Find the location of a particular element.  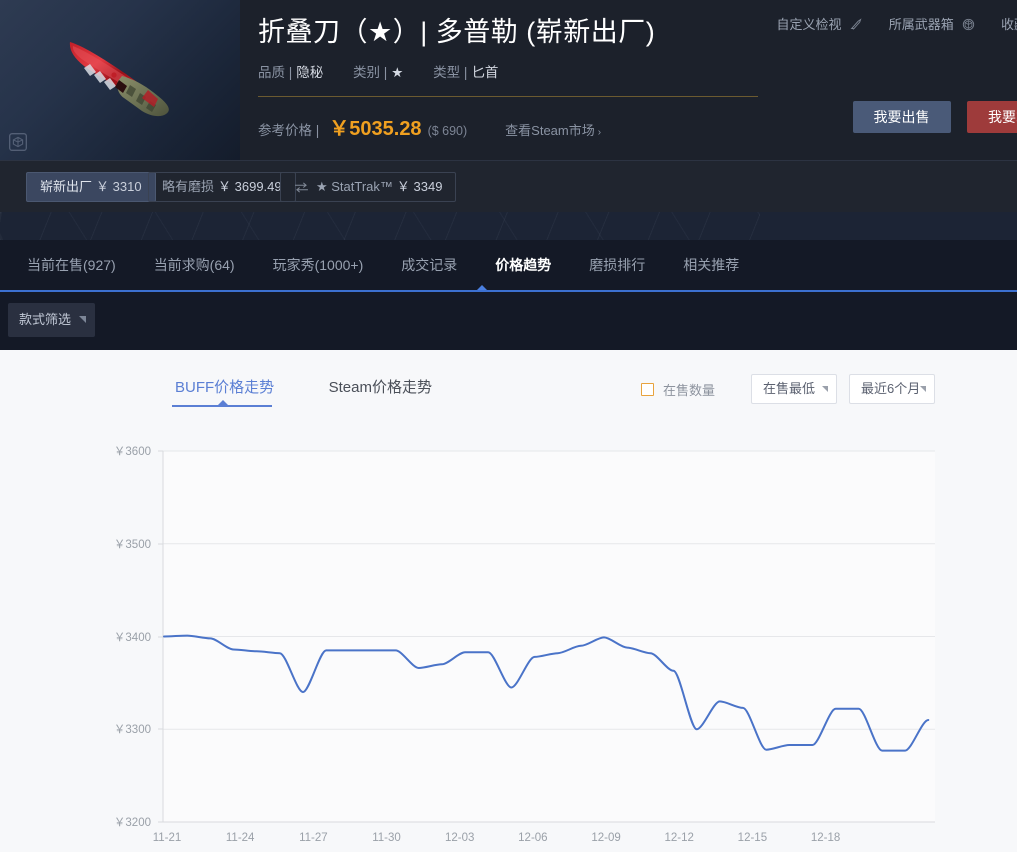

style-filter-label: 款式筛选 is located at coordinates (45, 319).